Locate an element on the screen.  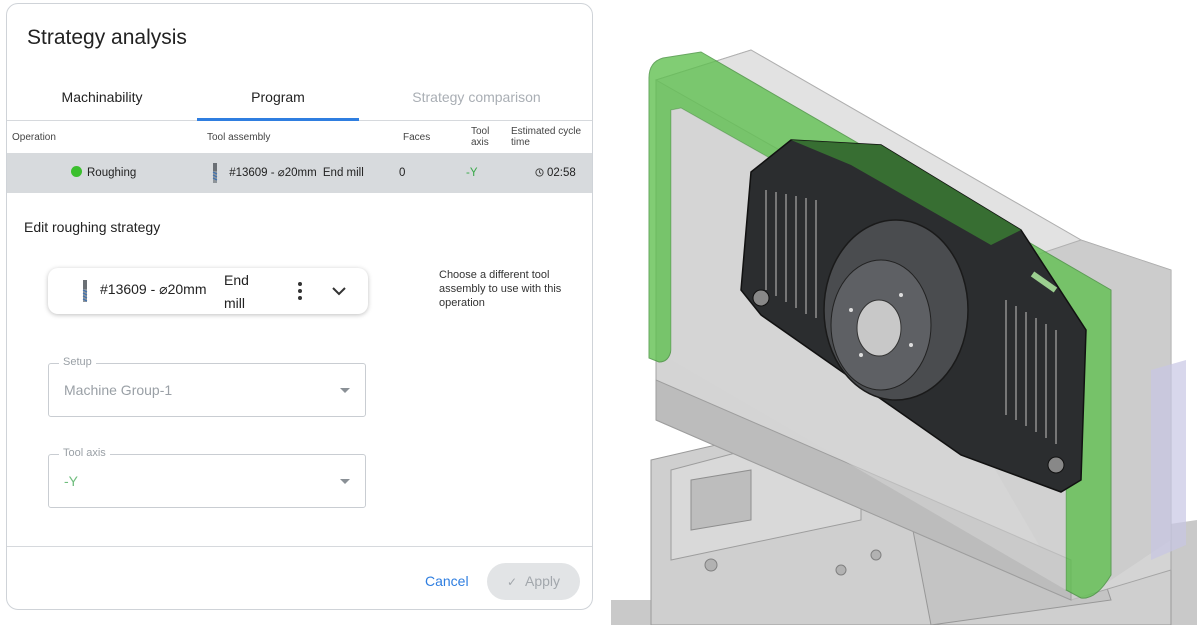
panel-title: Strategy analysis is located at coordinates (107, 37).